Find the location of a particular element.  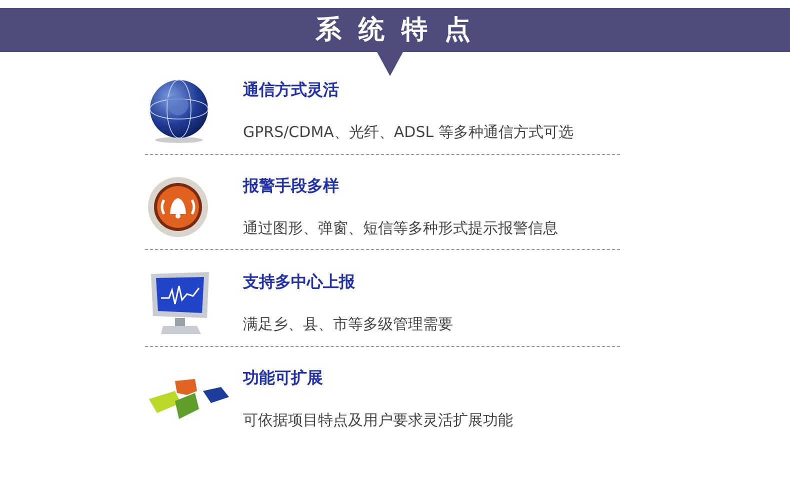

alarm-bell-icon is located at coordinates (178, 207).